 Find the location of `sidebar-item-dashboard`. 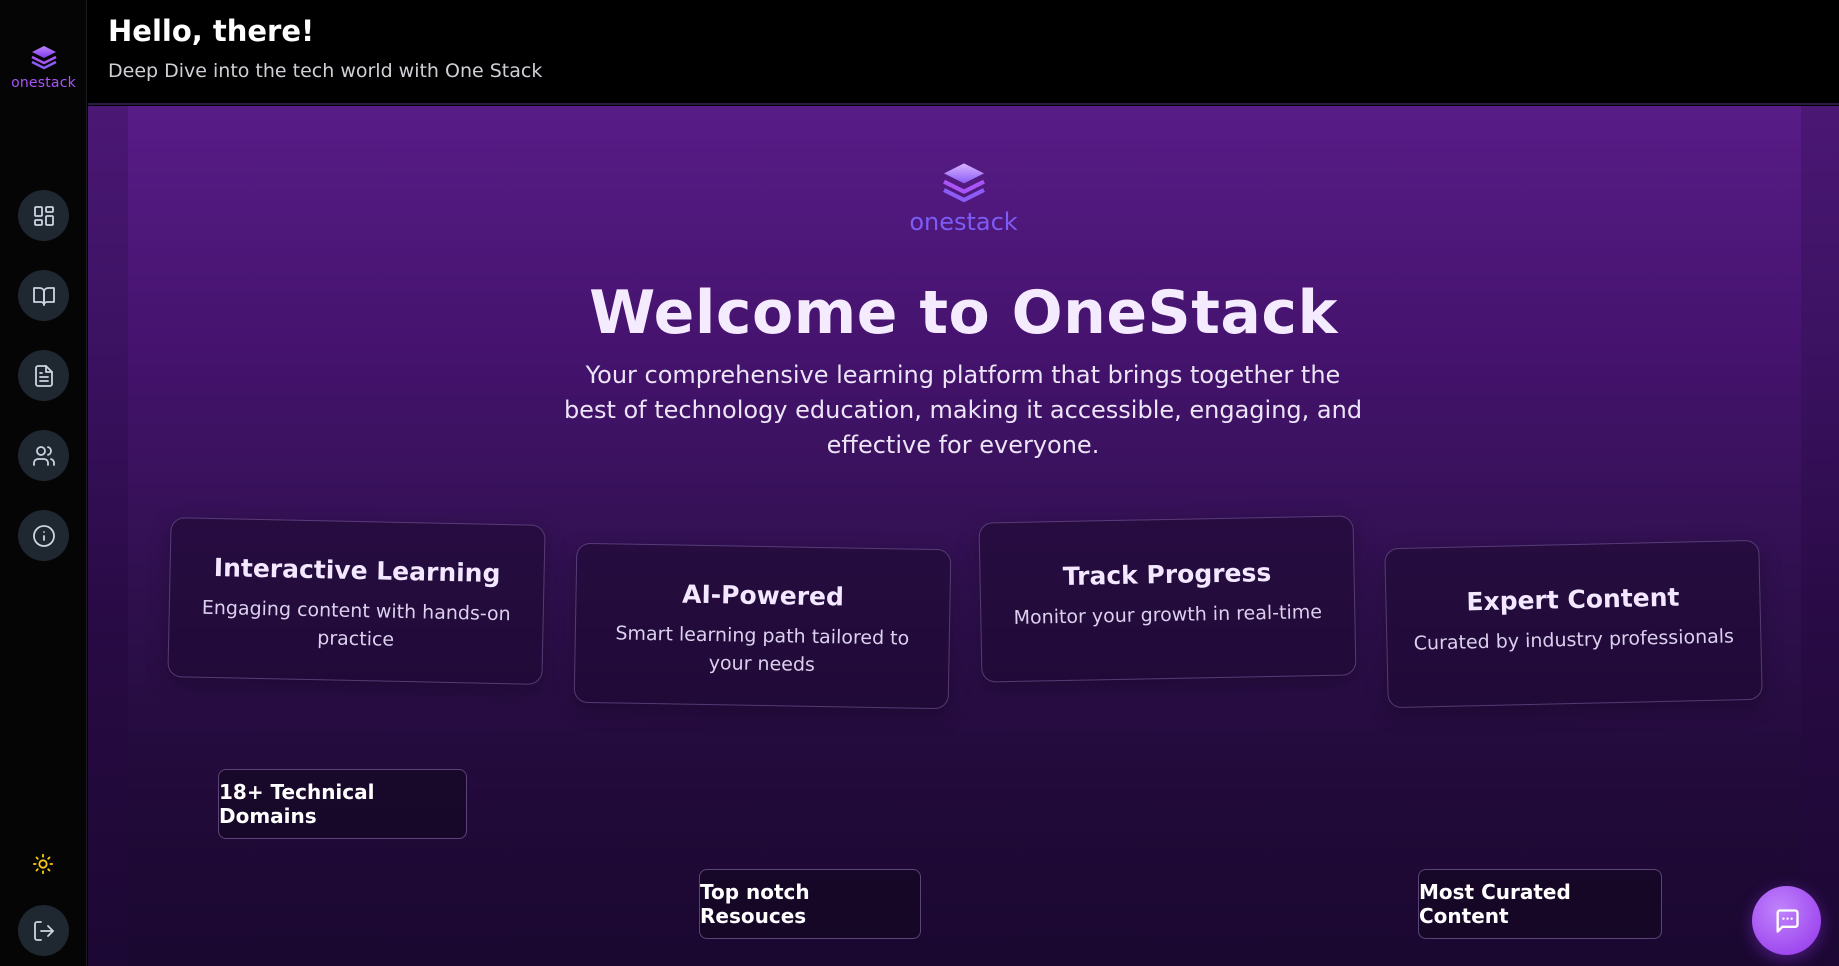

sidebar-item-dashboard is located at coordinates (43, 215).